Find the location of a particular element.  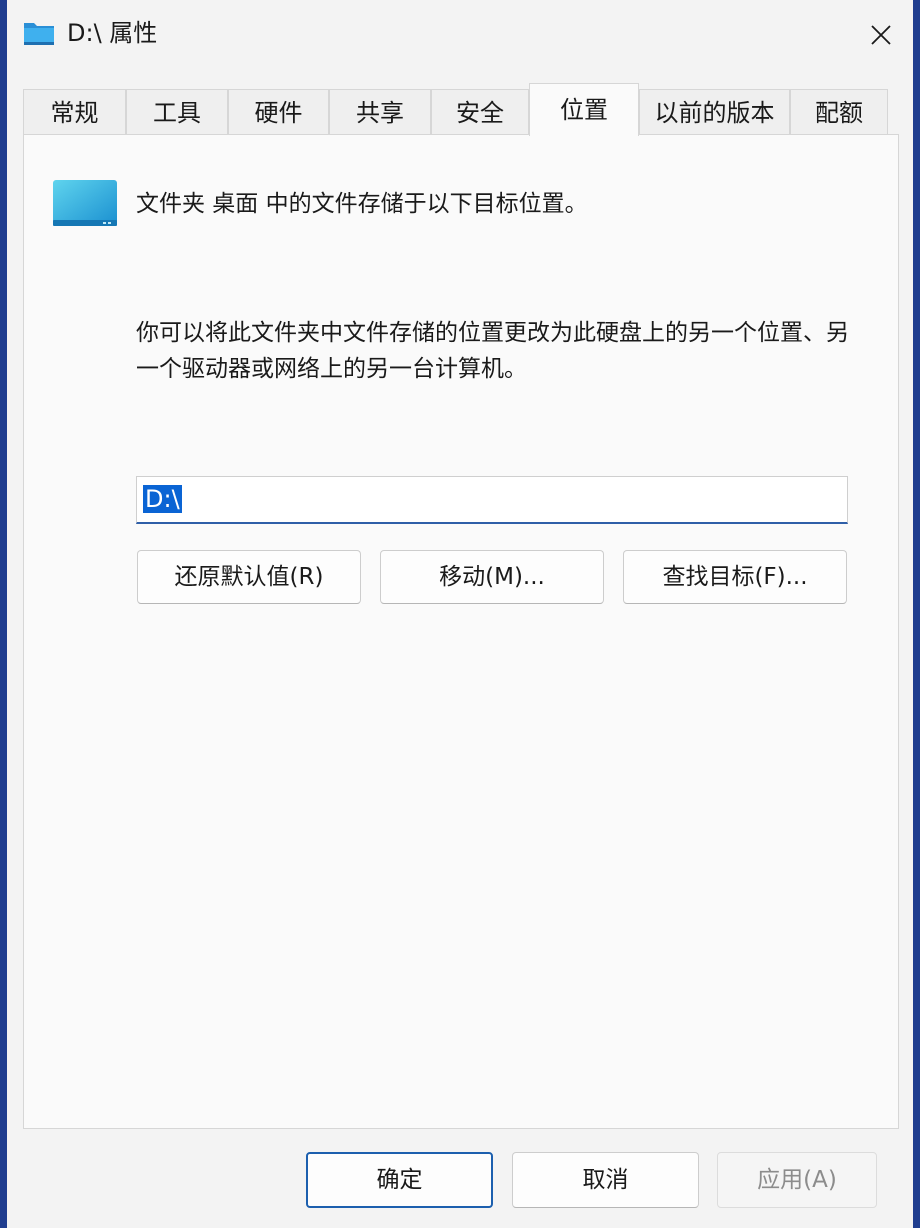

path-input: D:\ is located at coordinates (492, 500).